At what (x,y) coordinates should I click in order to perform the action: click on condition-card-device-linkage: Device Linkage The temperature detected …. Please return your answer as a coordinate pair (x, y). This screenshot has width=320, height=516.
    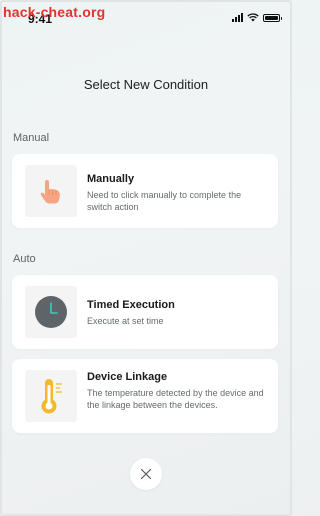
    Looking at the image, I should click on (145, 396).